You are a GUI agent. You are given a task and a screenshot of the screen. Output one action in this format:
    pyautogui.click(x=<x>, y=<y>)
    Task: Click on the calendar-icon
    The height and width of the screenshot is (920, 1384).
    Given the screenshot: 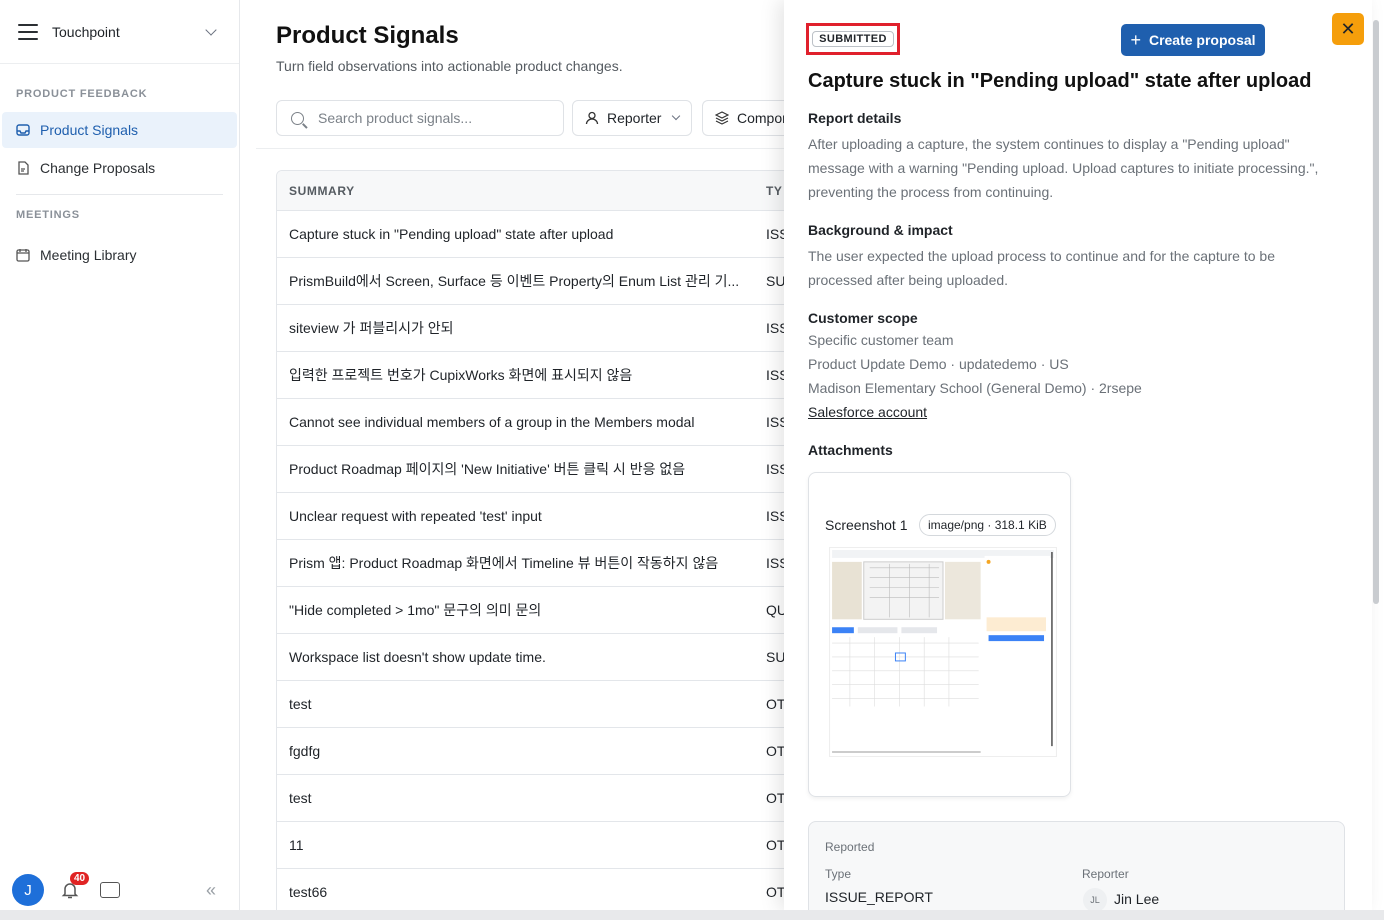 What is the action you would take?
    pyautogui.click(x=23, y=255)
    